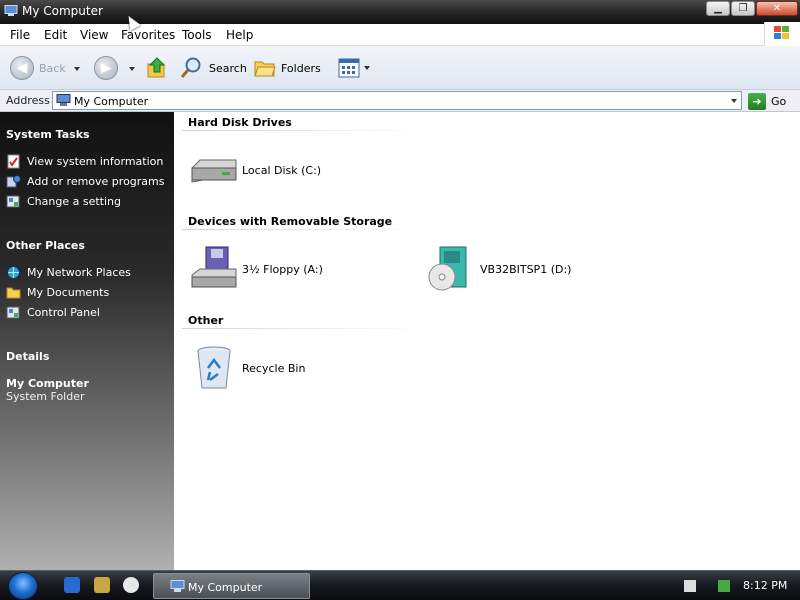 The width and height of the screenshot is (800, 600). I want to click on sidebar-item-my-network-places: My Network Places, so click(68, 272).